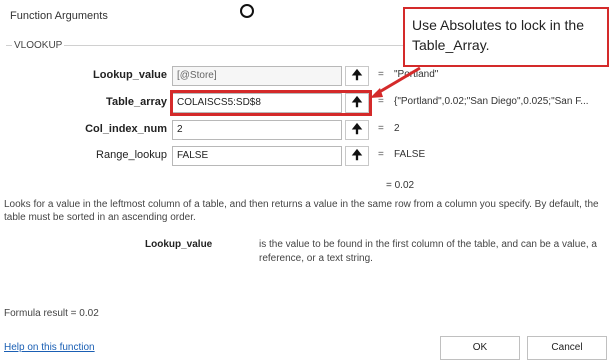 The height and width of the screenshot is (364, 611). Describe the element at coordinates (49, 347) in the screenshot. I see `help-on-function-link: Help on this function` at that location.